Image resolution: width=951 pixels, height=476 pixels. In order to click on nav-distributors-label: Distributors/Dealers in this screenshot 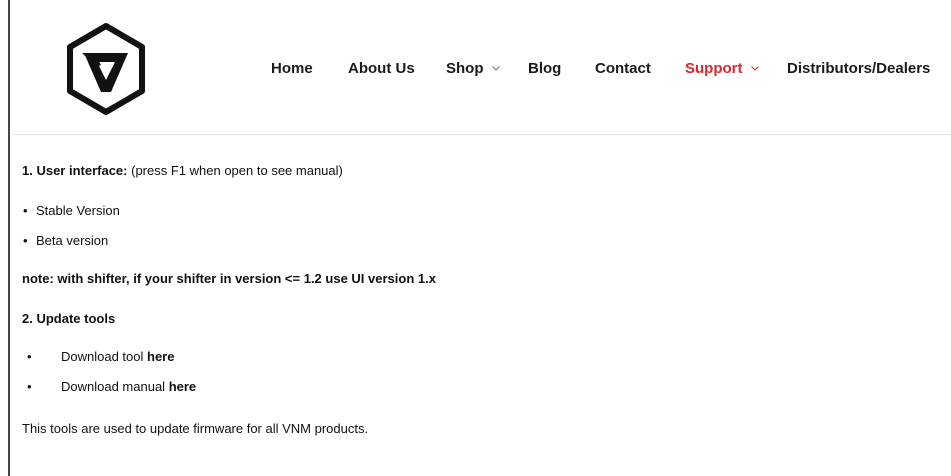, I will do `click(859, 68)`.